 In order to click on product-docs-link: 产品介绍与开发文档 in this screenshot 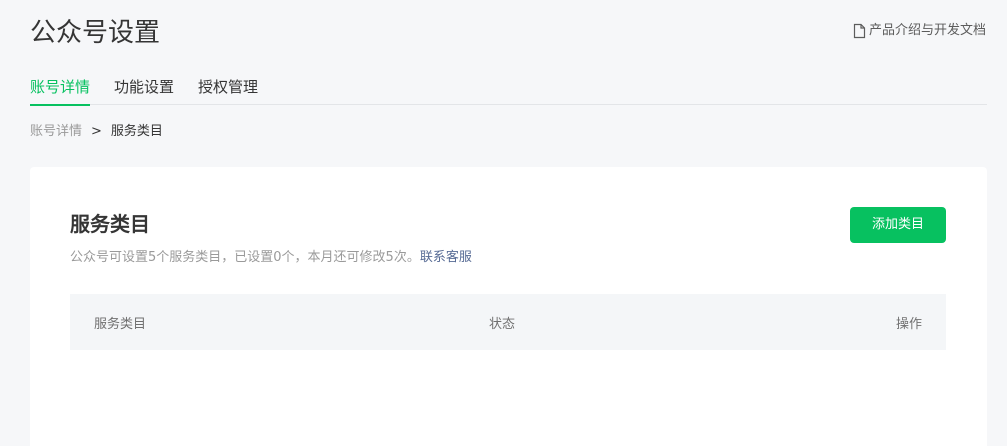, I will do `click(919, 31)`.